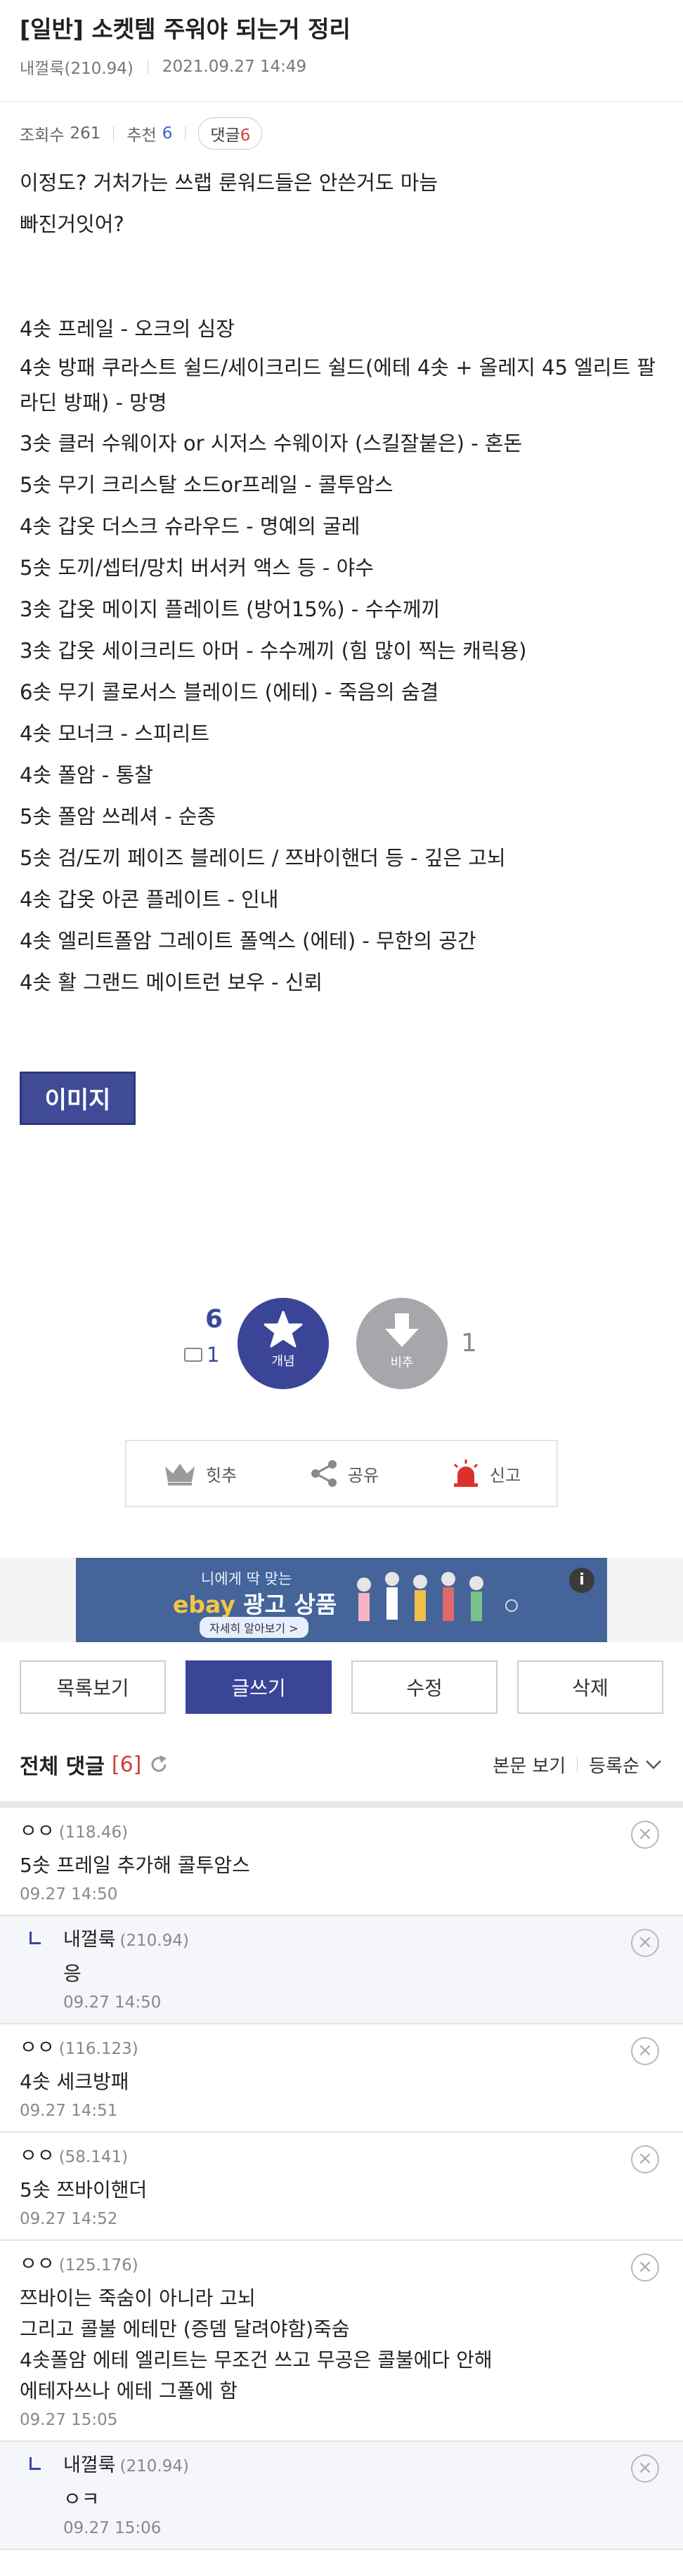  Describe the element at coordinates (231, 609) in the screenshot. I see `body-line: 3솟 갑옷 메이지 플레이트 (방어15%) - 수수께끼` at that location.